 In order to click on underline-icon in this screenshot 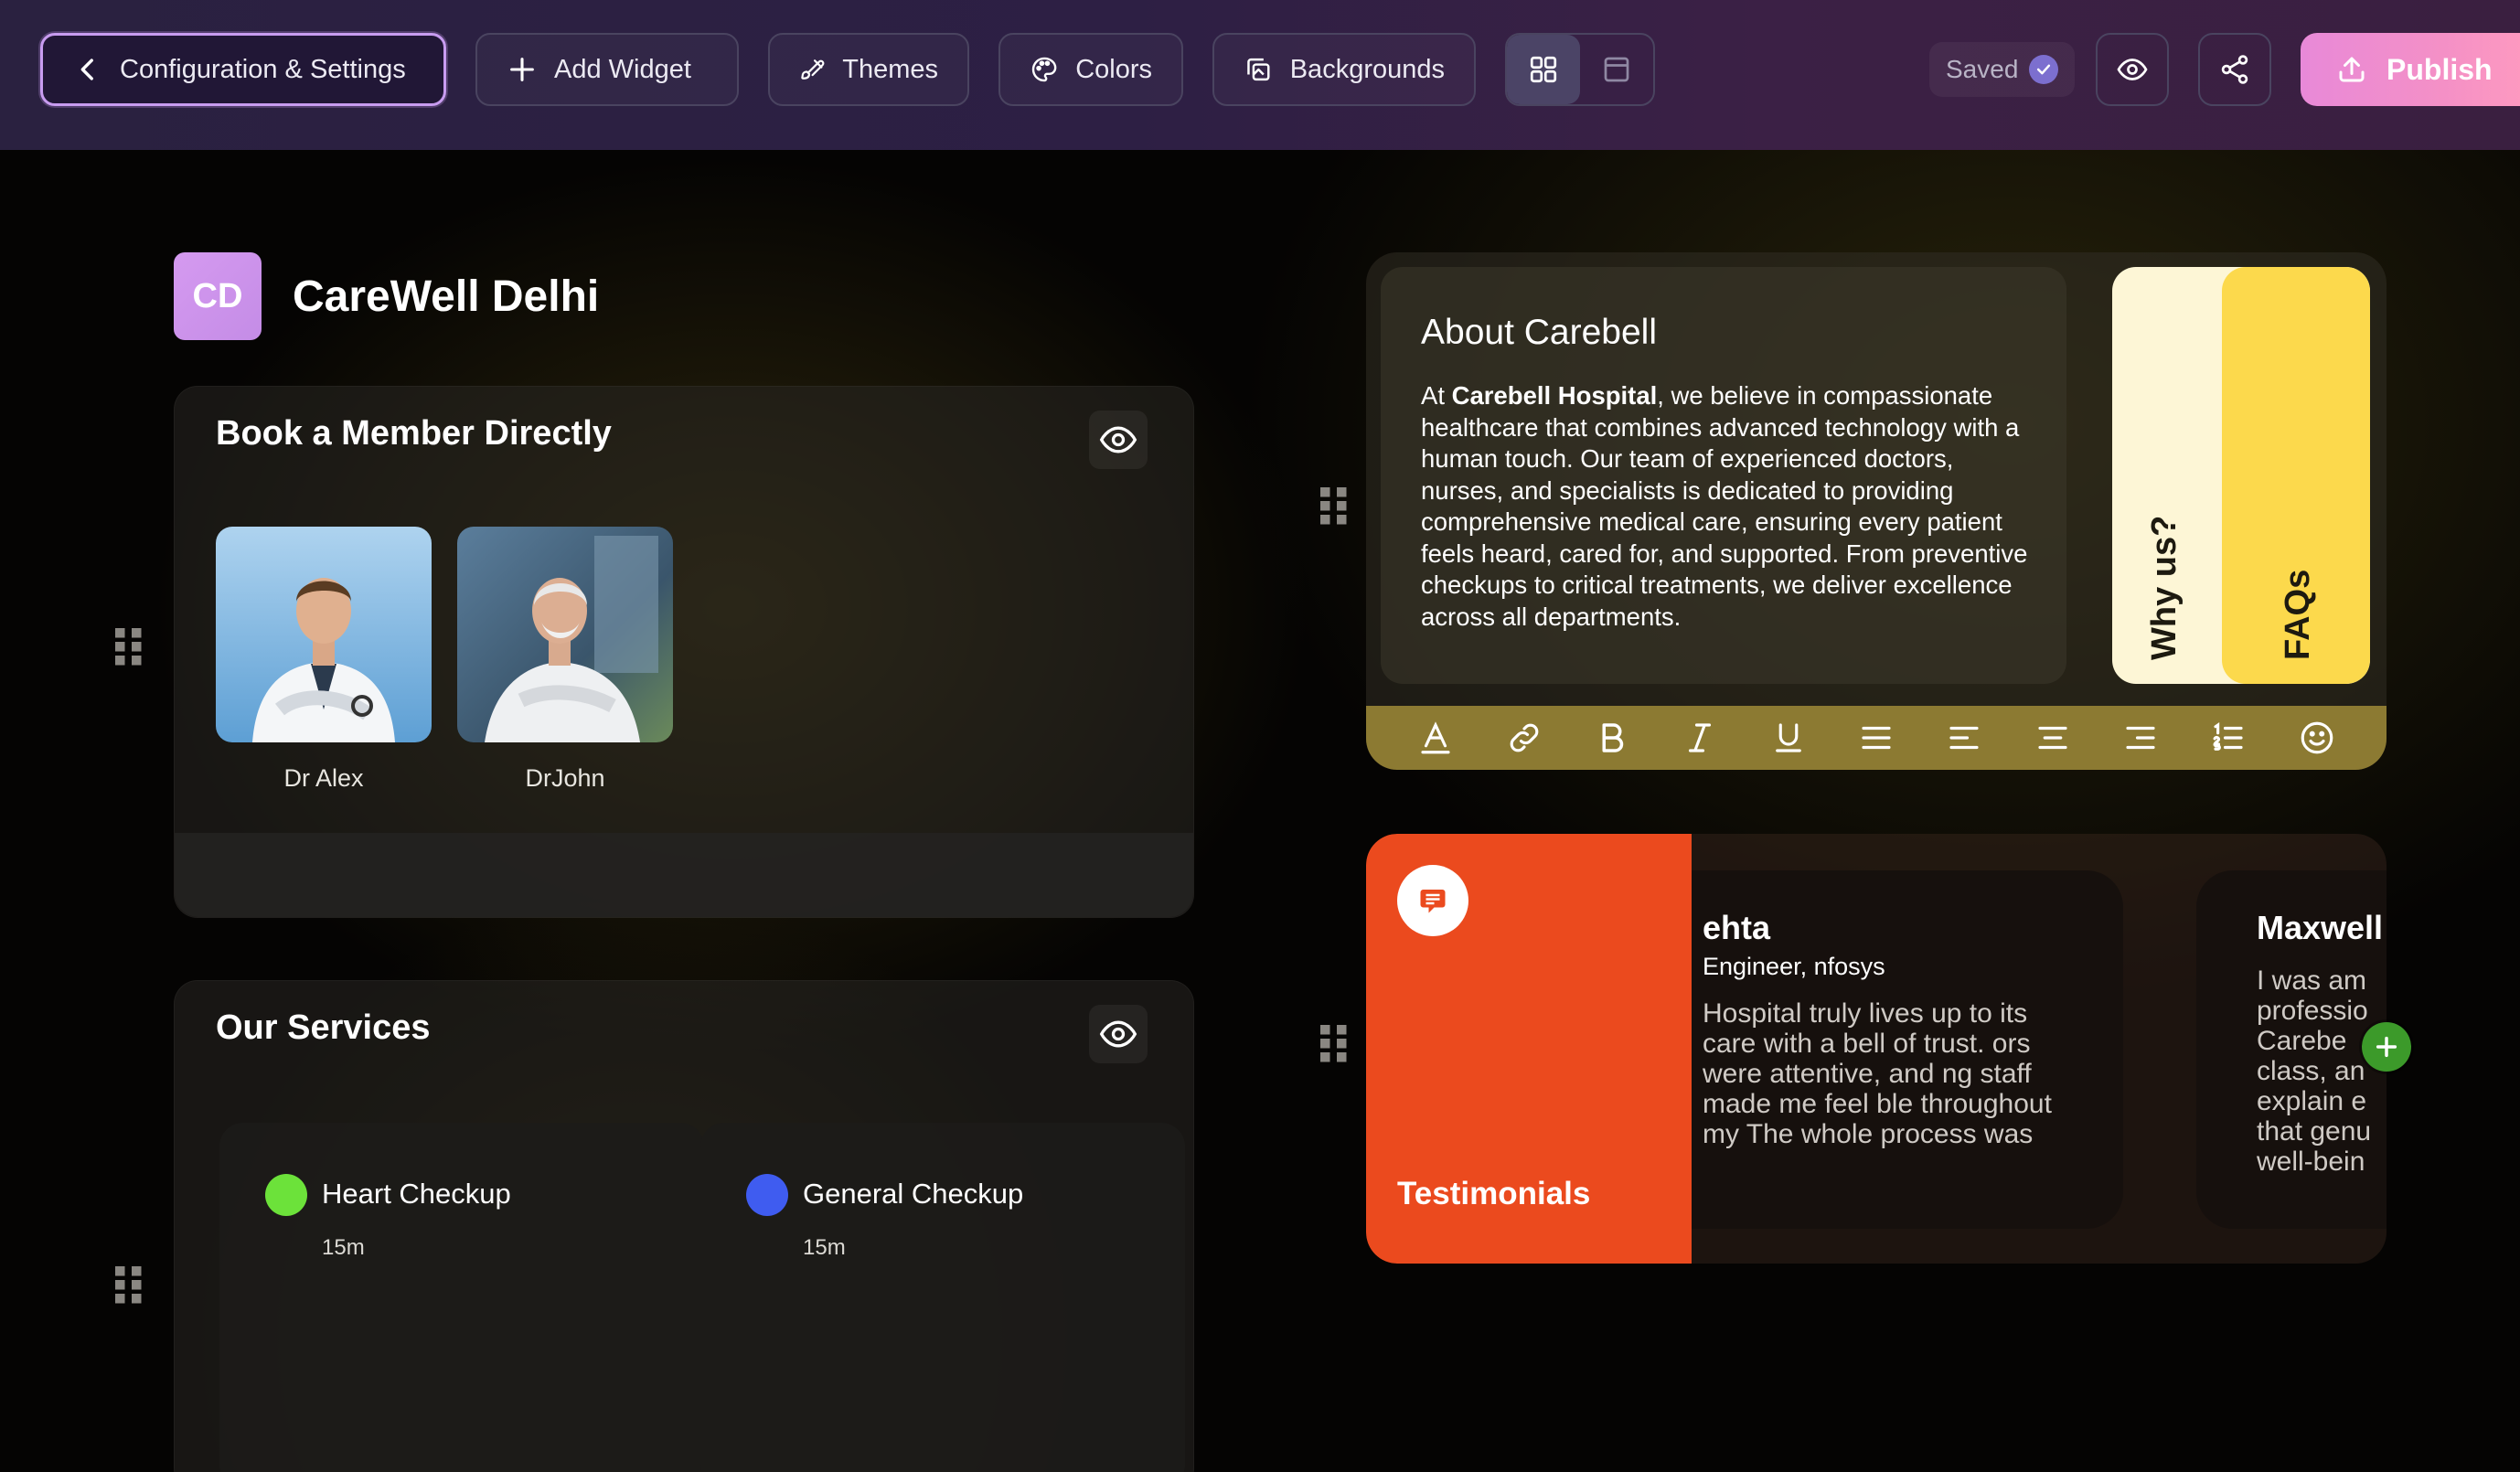, I will do `click(1788, 738)`.